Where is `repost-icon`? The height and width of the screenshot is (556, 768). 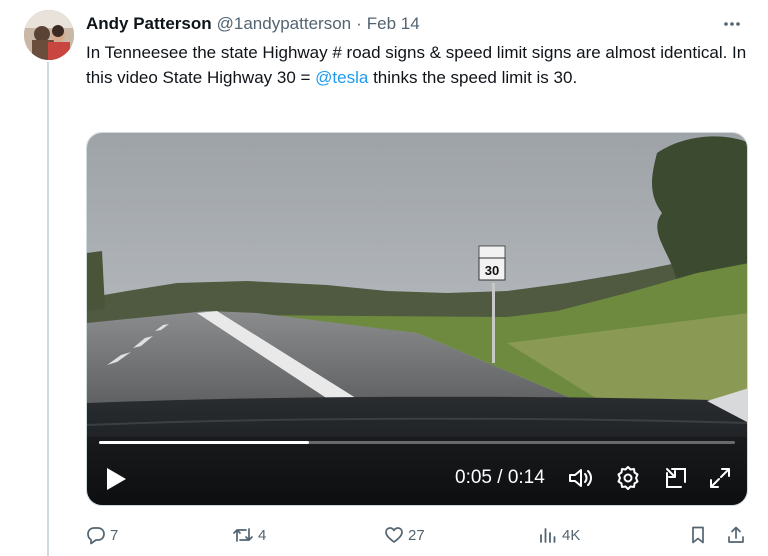
repost-icon is located at coordinates (243, 535).